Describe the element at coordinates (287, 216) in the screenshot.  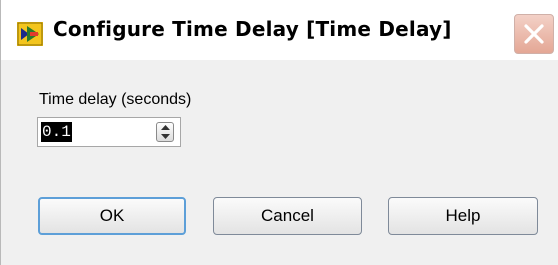
I see `cancel-button: Cancel` at that location.